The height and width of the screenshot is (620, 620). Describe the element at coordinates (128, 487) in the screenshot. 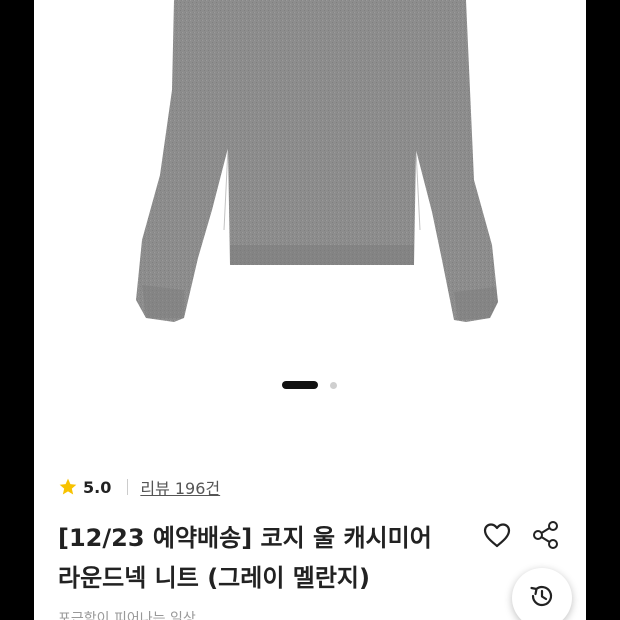

I see `divider` at that location.